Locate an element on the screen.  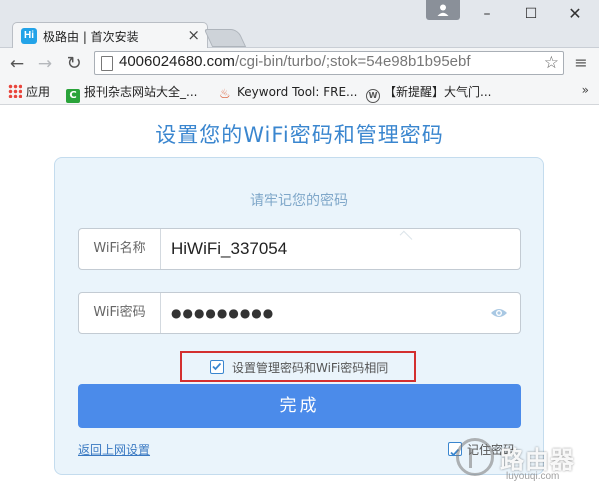
bookmark-star-icon: ☆ is located at coordinates (551, 63).